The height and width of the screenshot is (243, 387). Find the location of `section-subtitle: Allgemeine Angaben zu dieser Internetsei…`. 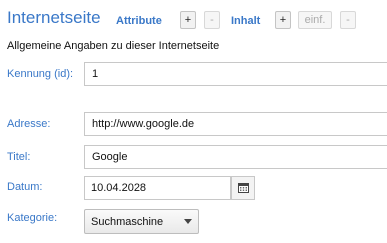

section-subtitle: Allgemeine Angaben zu dieser Internetsei… is located at coordinates (113, 46).